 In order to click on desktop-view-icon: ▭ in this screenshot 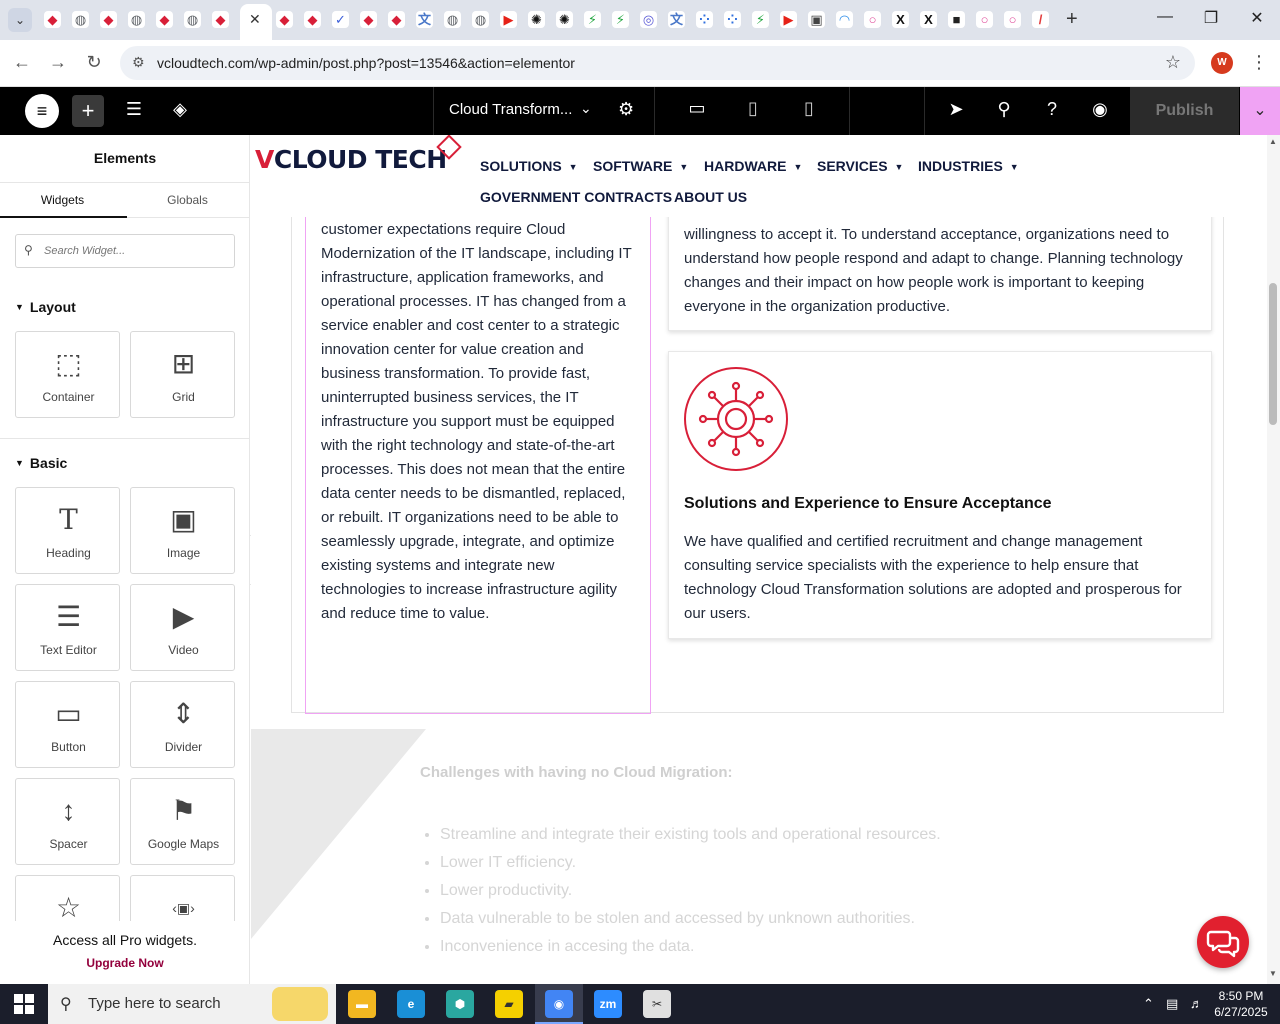, I will do `click(697, 111)`.